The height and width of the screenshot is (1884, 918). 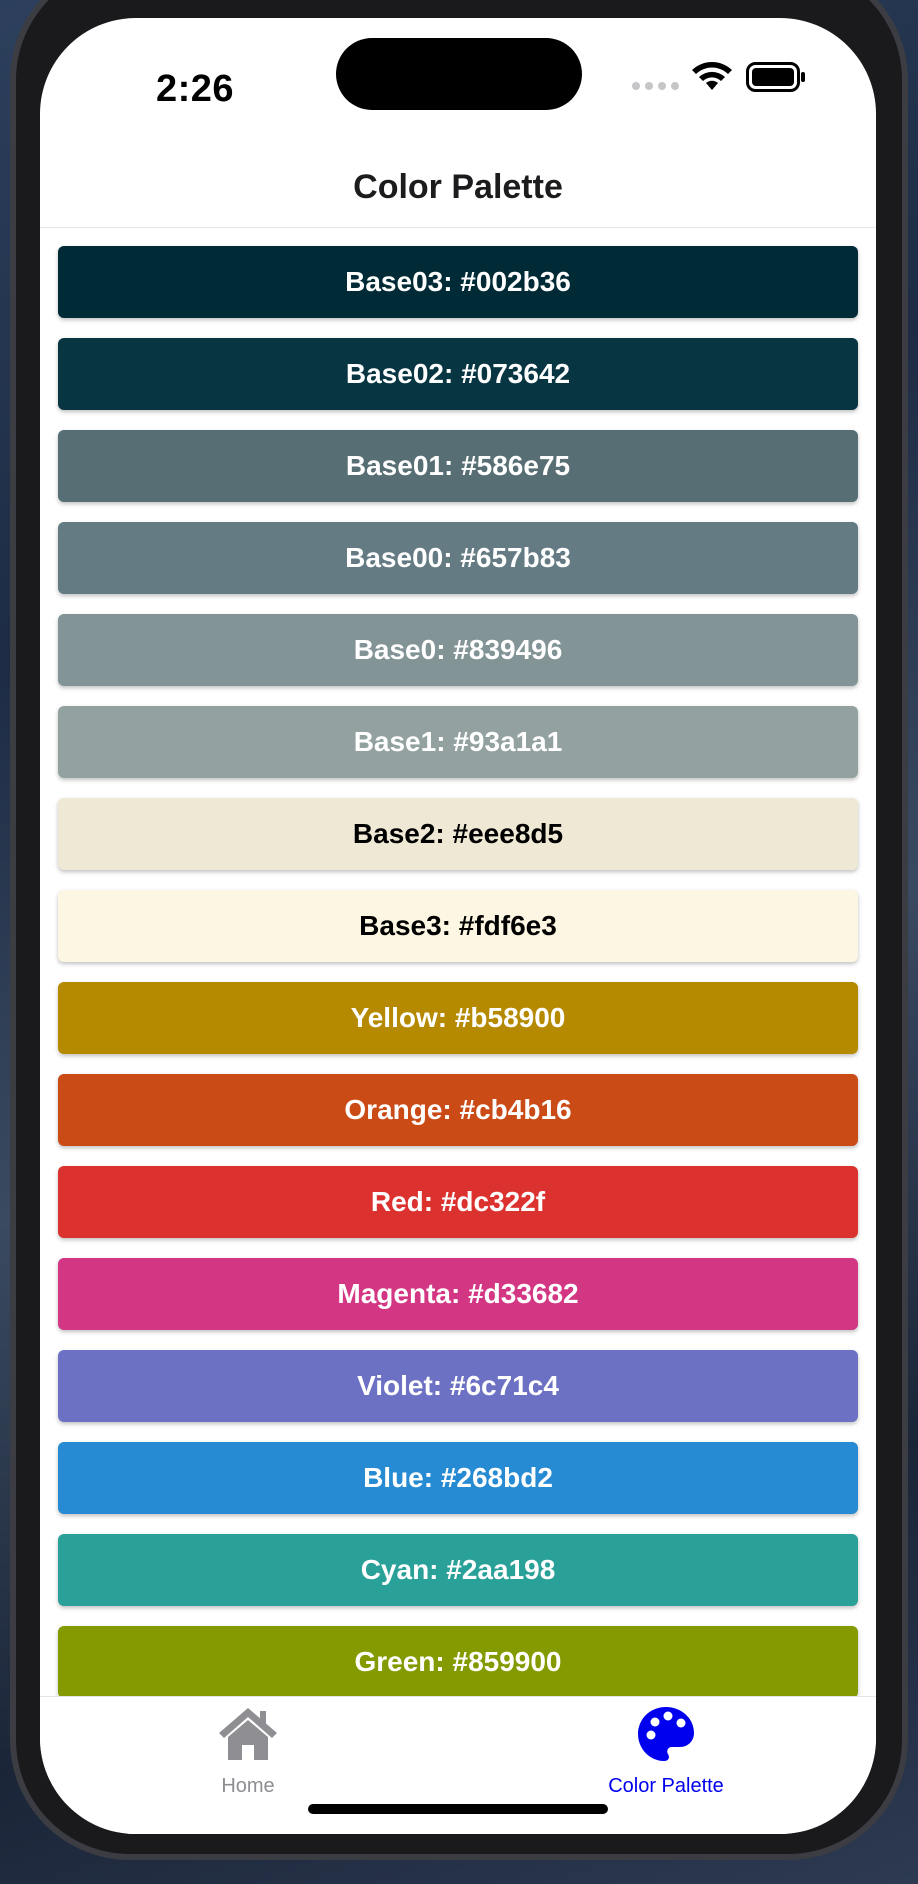 I want to click on color-swatch: Red: #dc322f, so click(x=458, y=1202).